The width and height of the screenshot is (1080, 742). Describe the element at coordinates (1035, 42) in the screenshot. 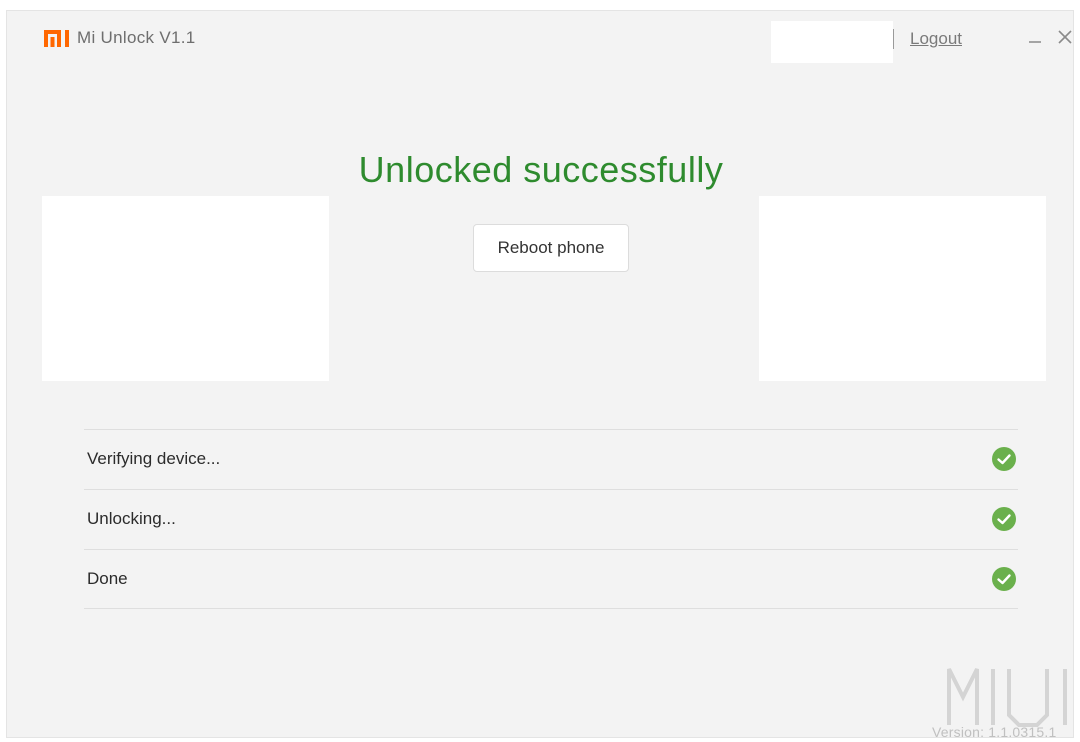

I see `minimize-icon` at that location.